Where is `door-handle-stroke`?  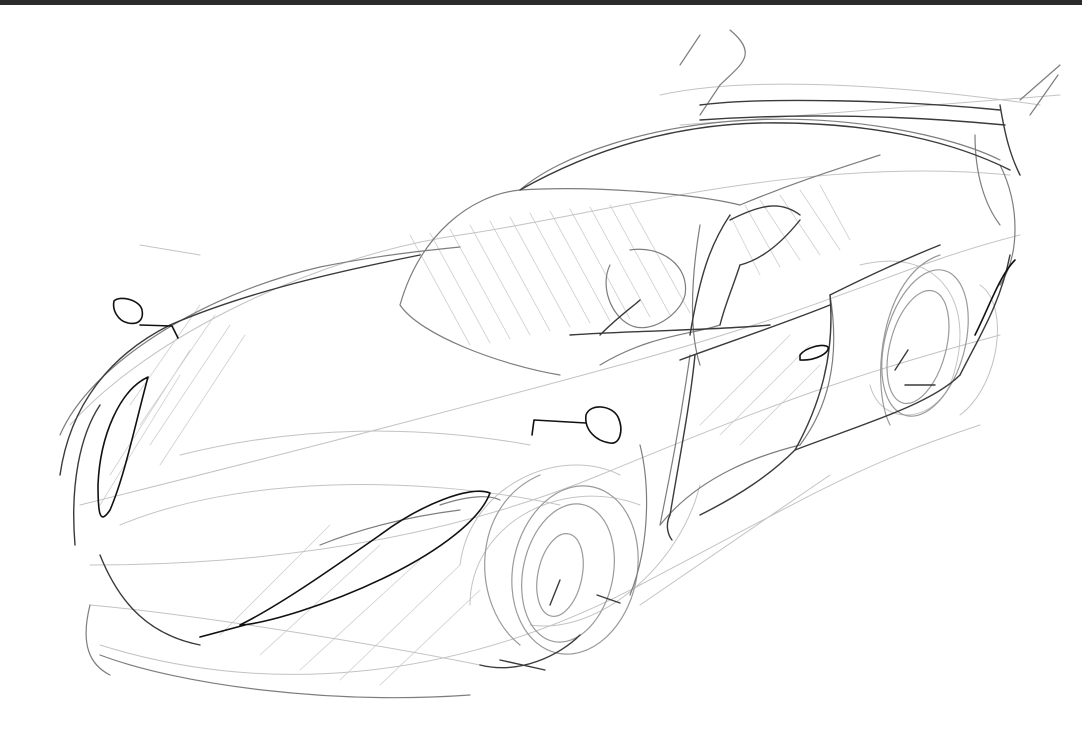
door-handle-stroke is located at coordinates (814, 352).